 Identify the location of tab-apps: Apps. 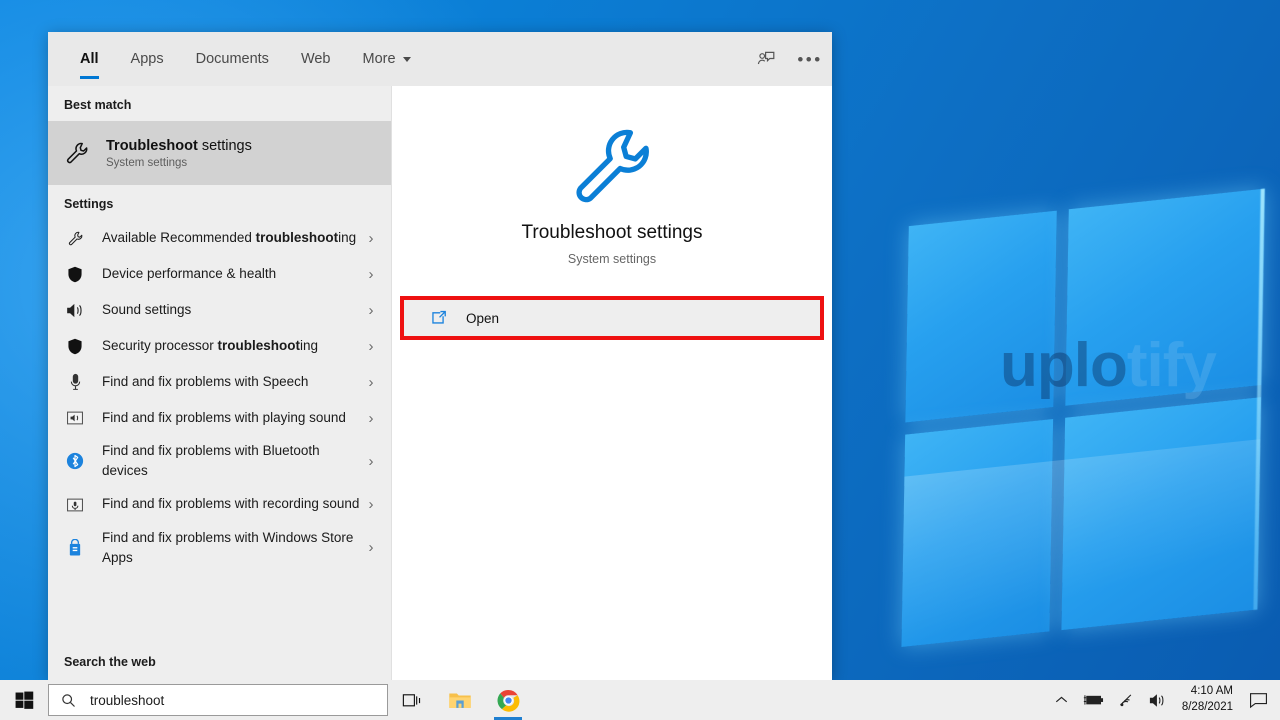
(147, 59).